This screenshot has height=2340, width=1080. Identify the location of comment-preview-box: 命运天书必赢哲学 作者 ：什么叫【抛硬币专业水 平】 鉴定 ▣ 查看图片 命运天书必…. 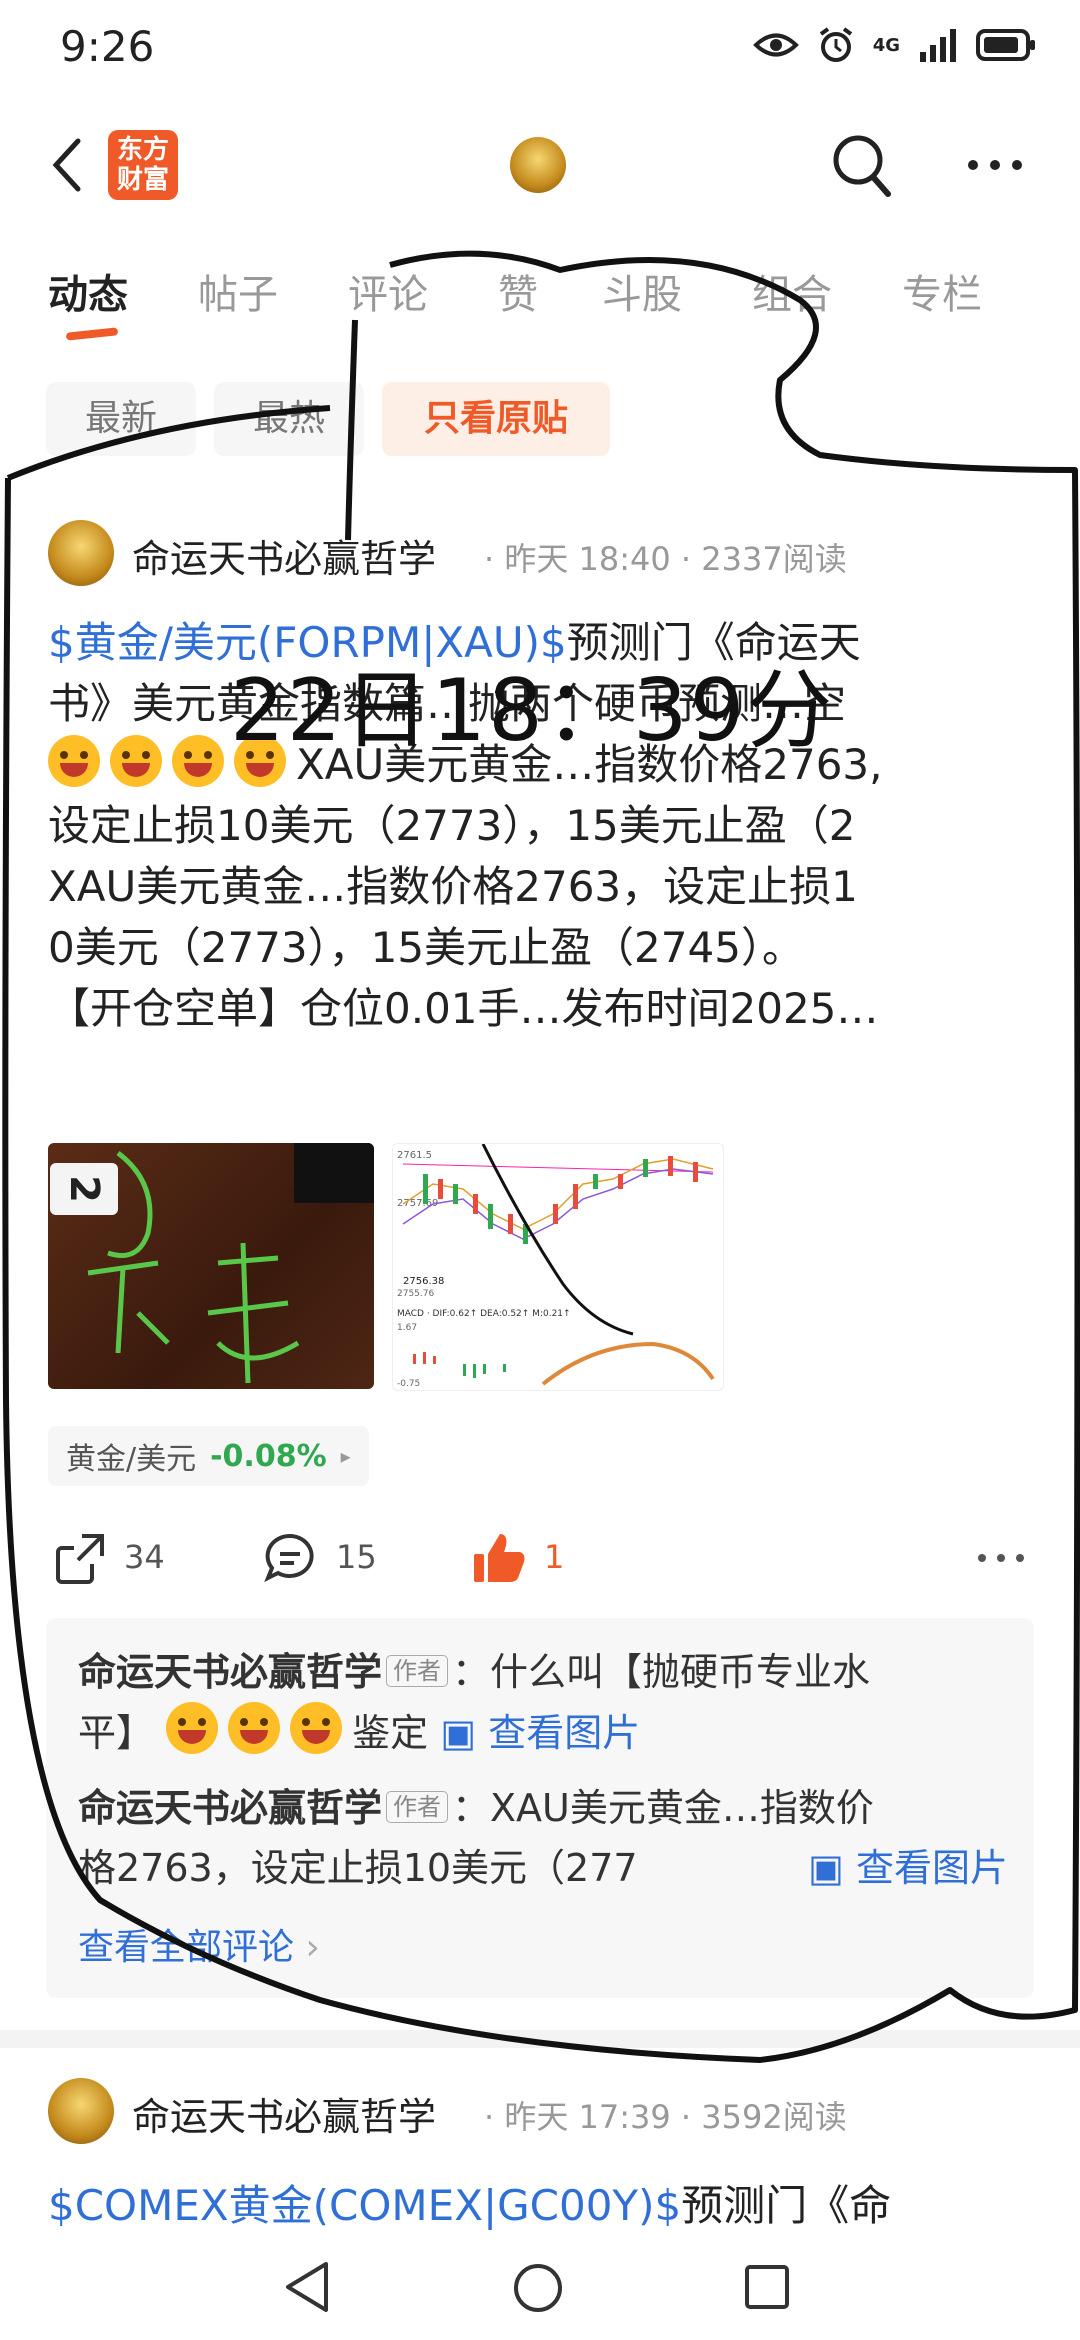
(540, 1808).